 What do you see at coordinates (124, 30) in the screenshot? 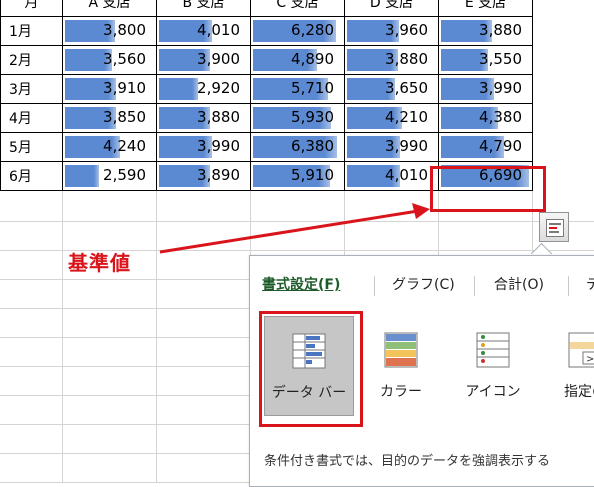
I see `cell-value: 3,800` at bounding box center [124, 30].